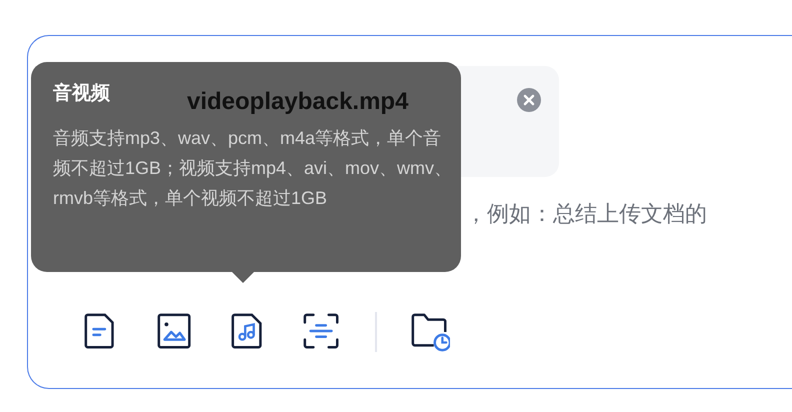 This screenshot has width=792, height=412. Describe the element at coordinates (298, 102) in the screenshot. I see `file-name: videoplayback.mp4` at that location.